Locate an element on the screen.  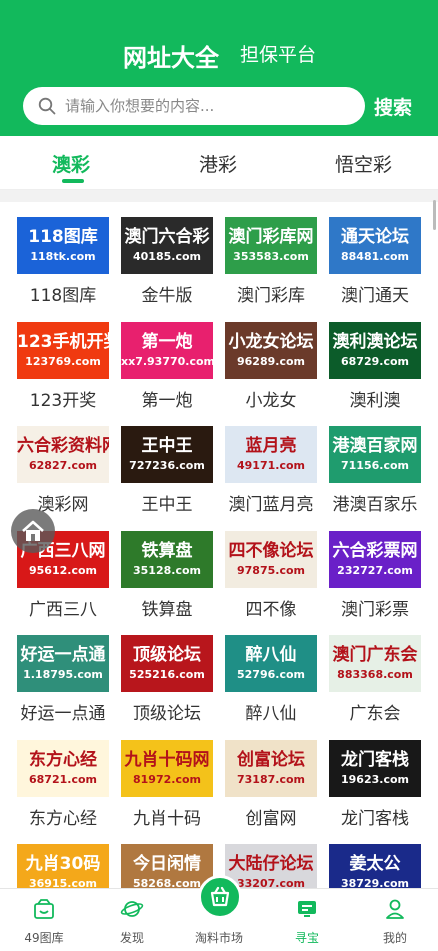
site-logo-domain: 35128.com is located at coordinates (167, 570).